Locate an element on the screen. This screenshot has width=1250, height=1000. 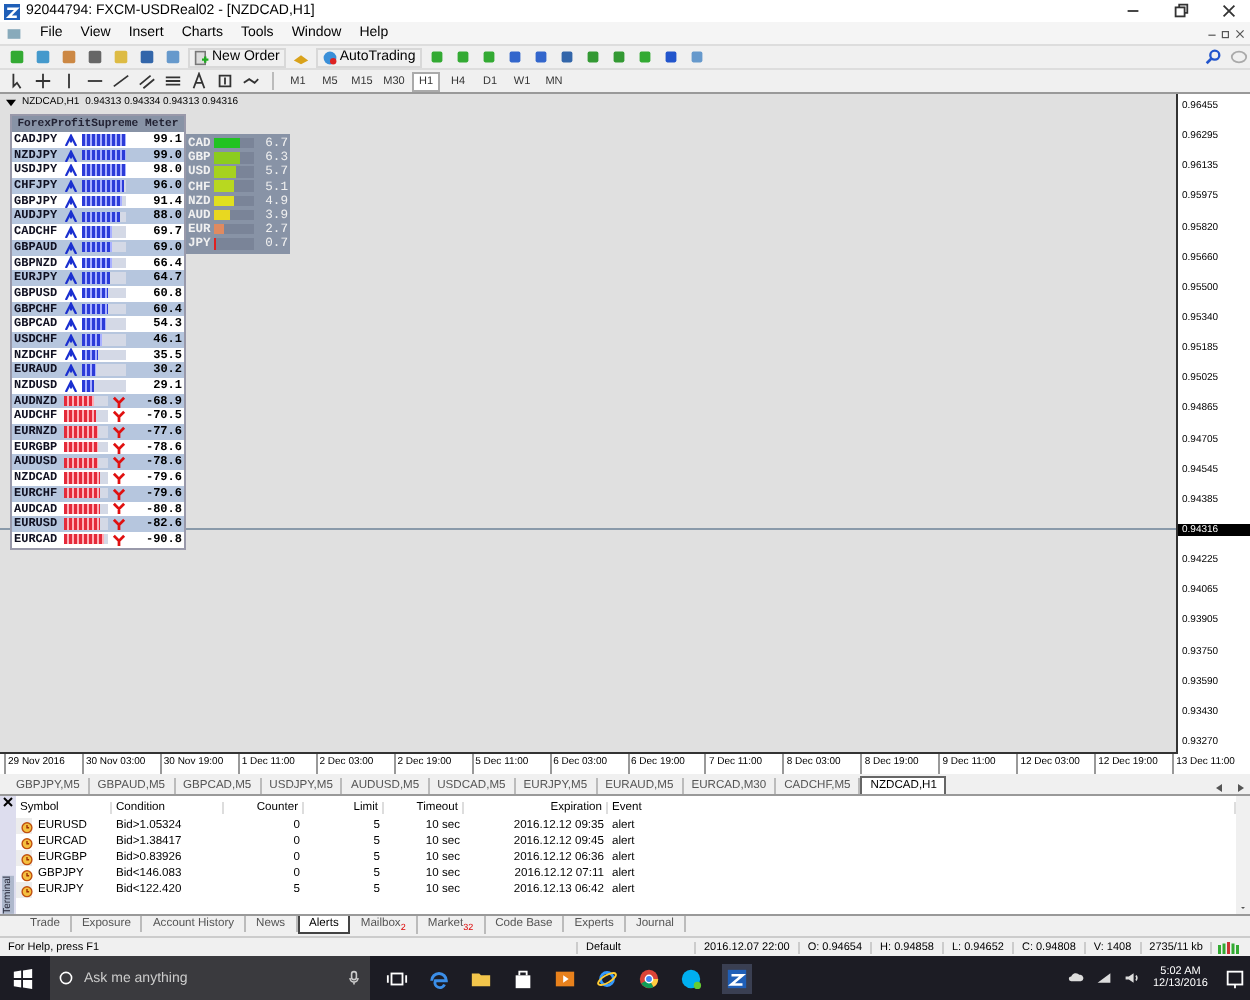
search-icon is located at coordinates (1213, 57).